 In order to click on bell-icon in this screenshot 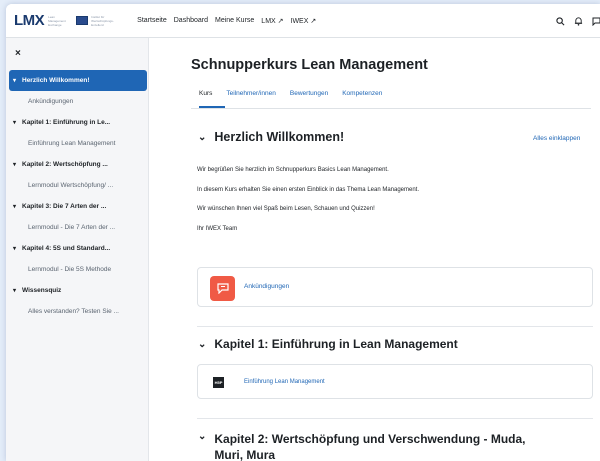, I will do `click(578, 21)`.